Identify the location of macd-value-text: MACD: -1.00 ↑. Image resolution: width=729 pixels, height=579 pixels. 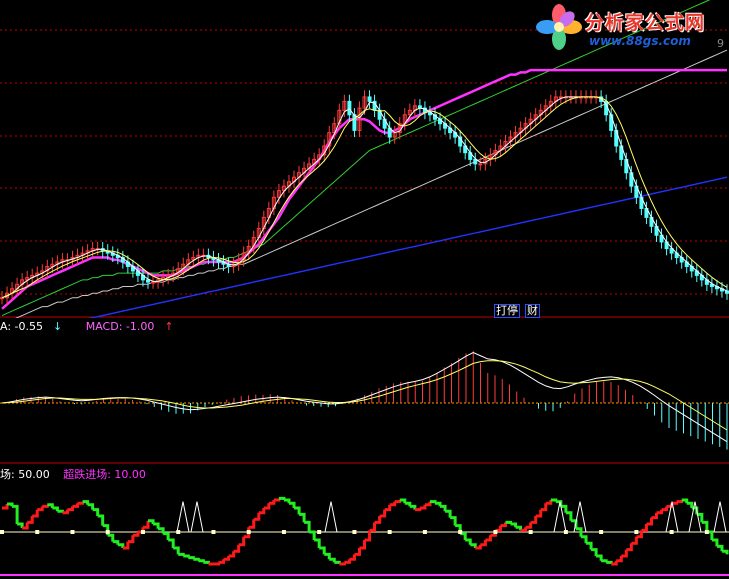
(129, 326).